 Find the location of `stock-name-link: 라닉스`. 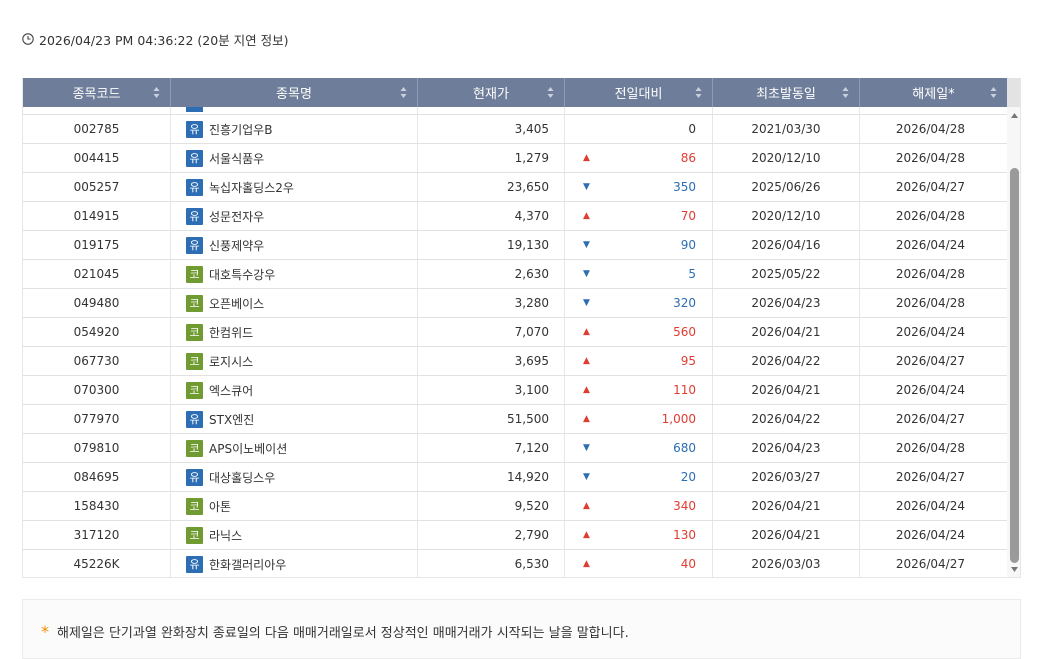

stock-name-link: 라닉스 is located at coordinates (225, 535).